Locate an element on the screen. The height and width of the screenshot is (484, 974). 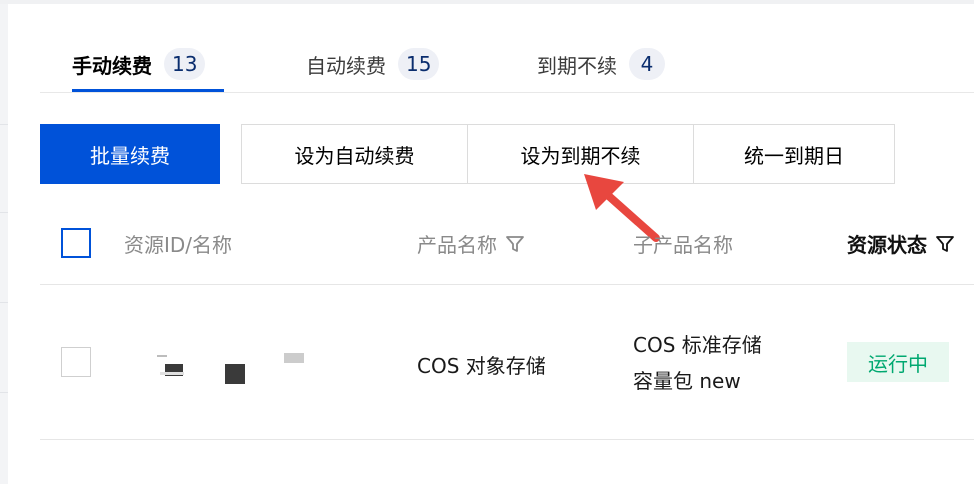
tab-label: 手动续费 is located at coordinates (112, 65).